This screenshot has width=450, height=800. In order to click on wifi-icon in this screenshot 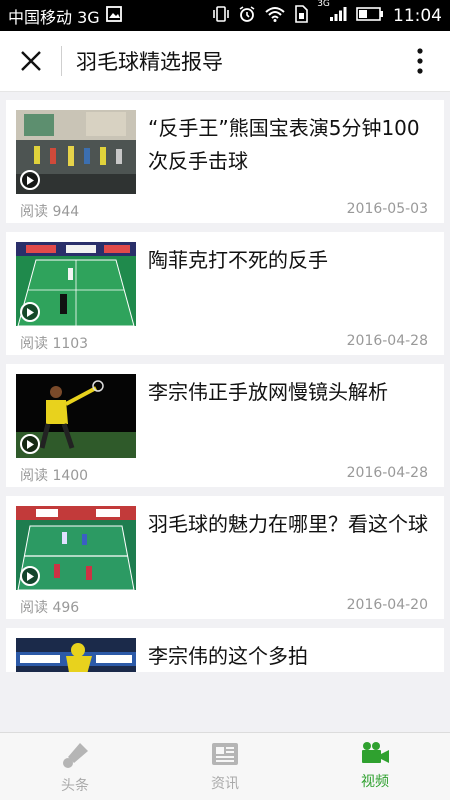, I will do `click(275, 16)`.